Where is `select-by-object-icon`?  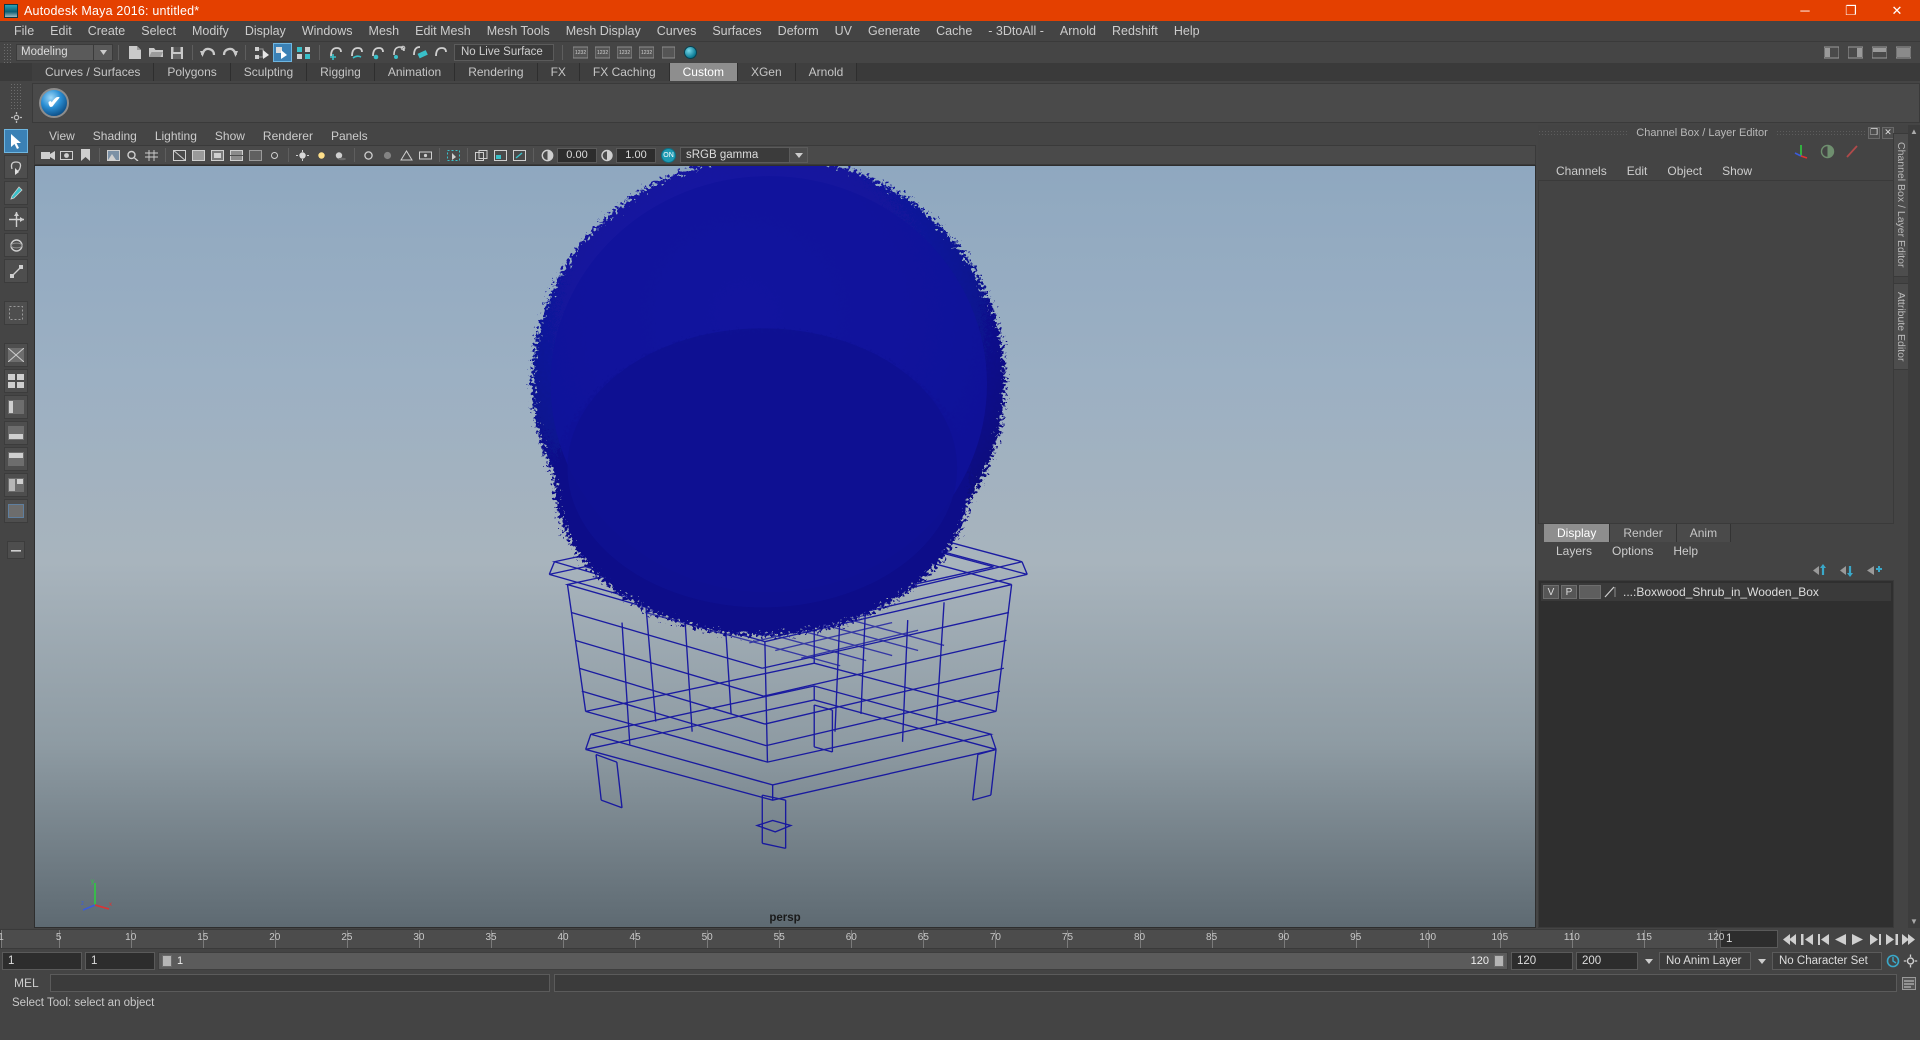 select-by-object-icon is located at coordinates (282, 52).